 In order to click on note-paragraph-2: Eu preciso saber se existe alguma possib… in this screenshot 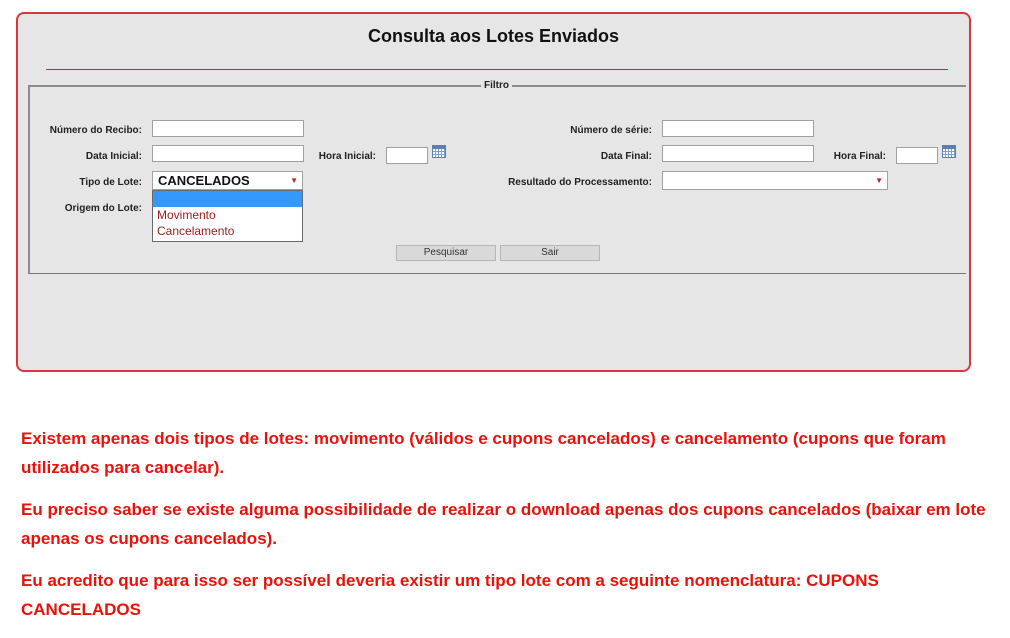, I will do `click(503, 524)`.